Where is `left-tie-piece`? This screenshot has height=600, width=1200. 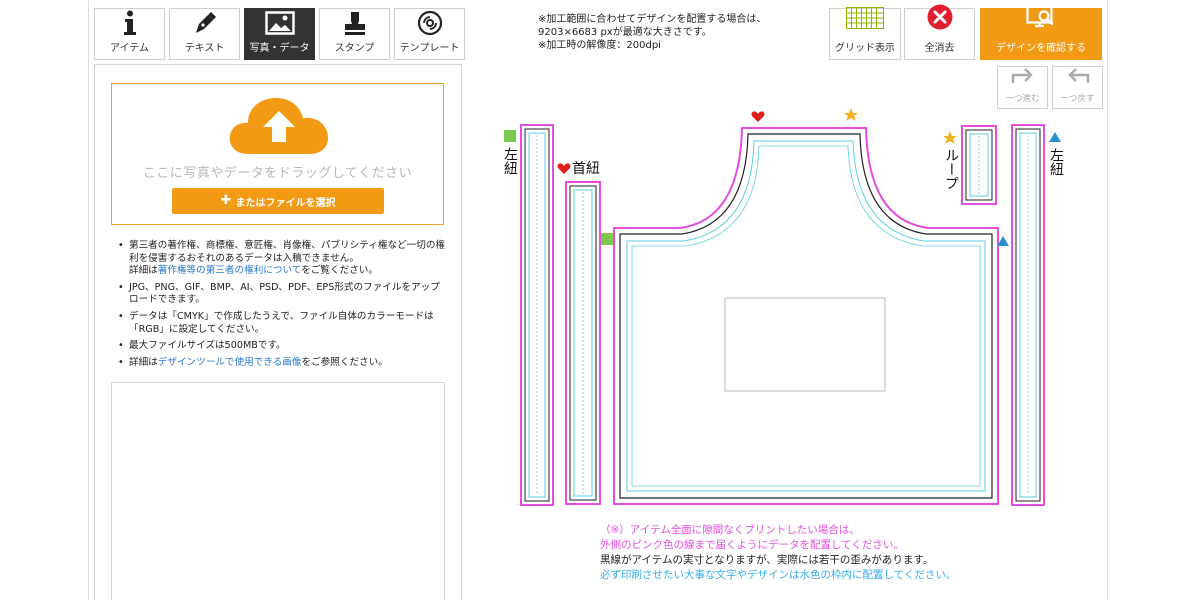 left-tie-piece is located at coordinates (537, 315).